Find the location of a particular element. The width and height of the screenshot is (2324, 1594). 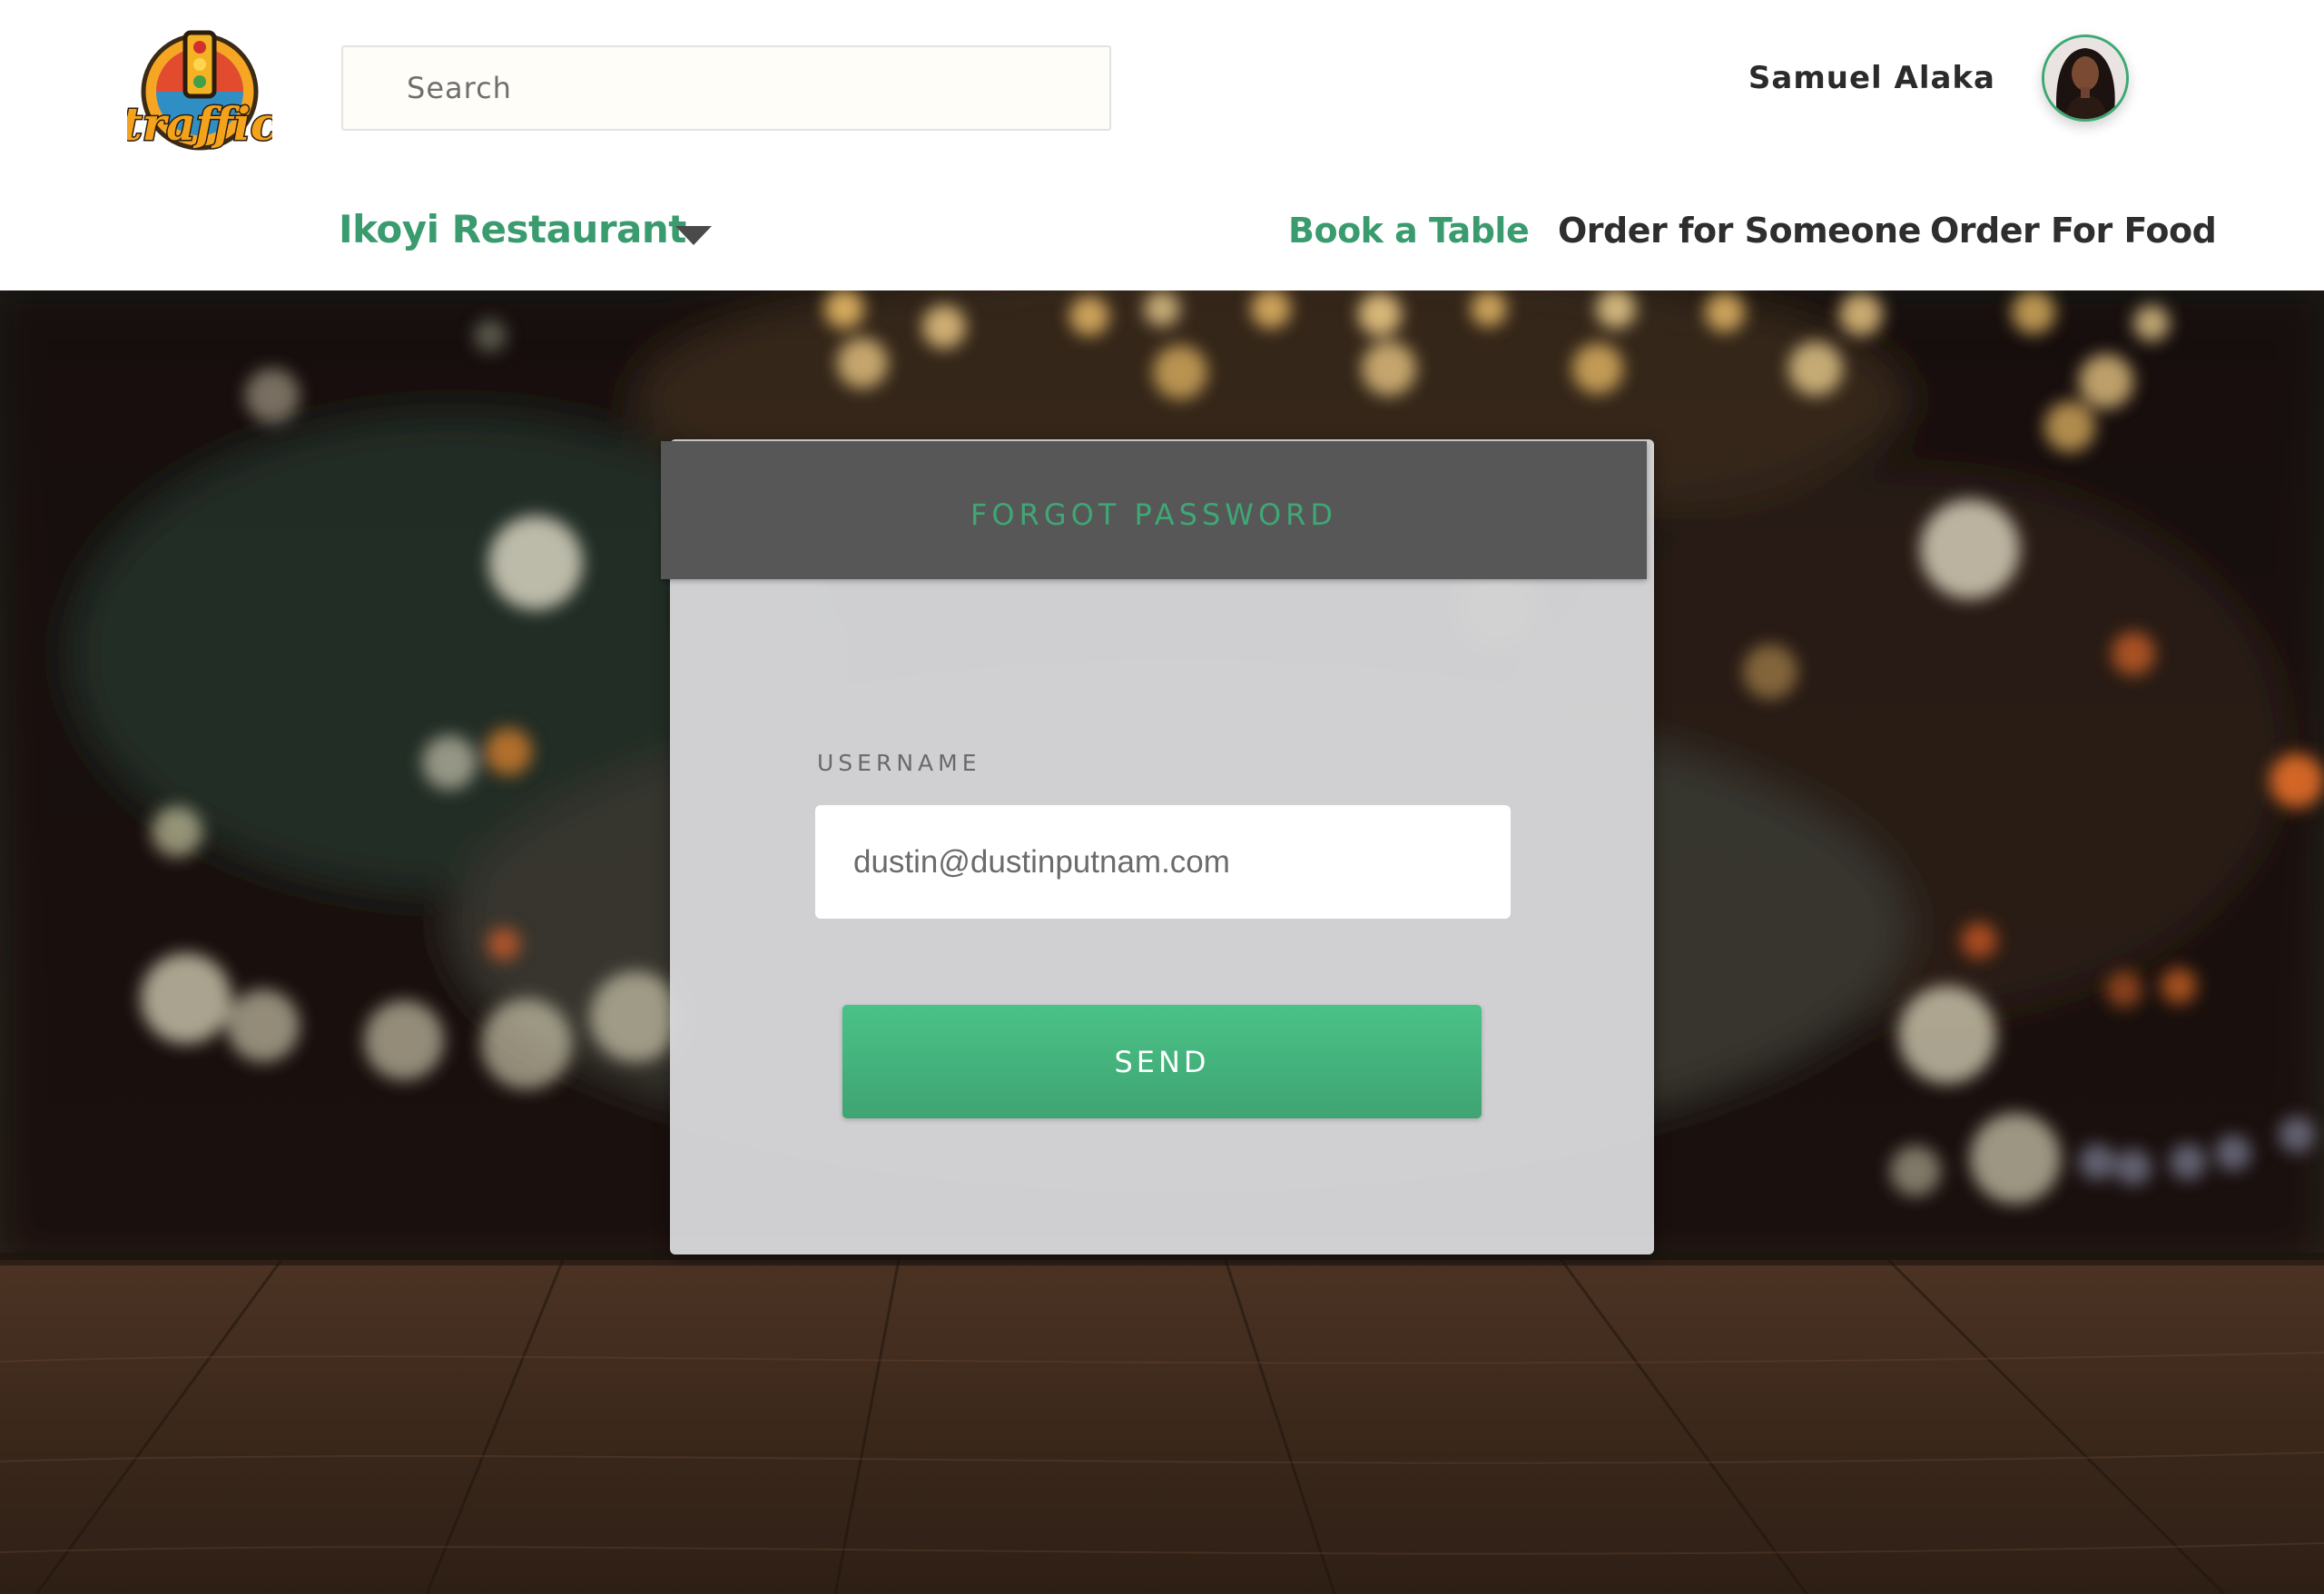

avatar-image is located at coordinates (2085, 78).